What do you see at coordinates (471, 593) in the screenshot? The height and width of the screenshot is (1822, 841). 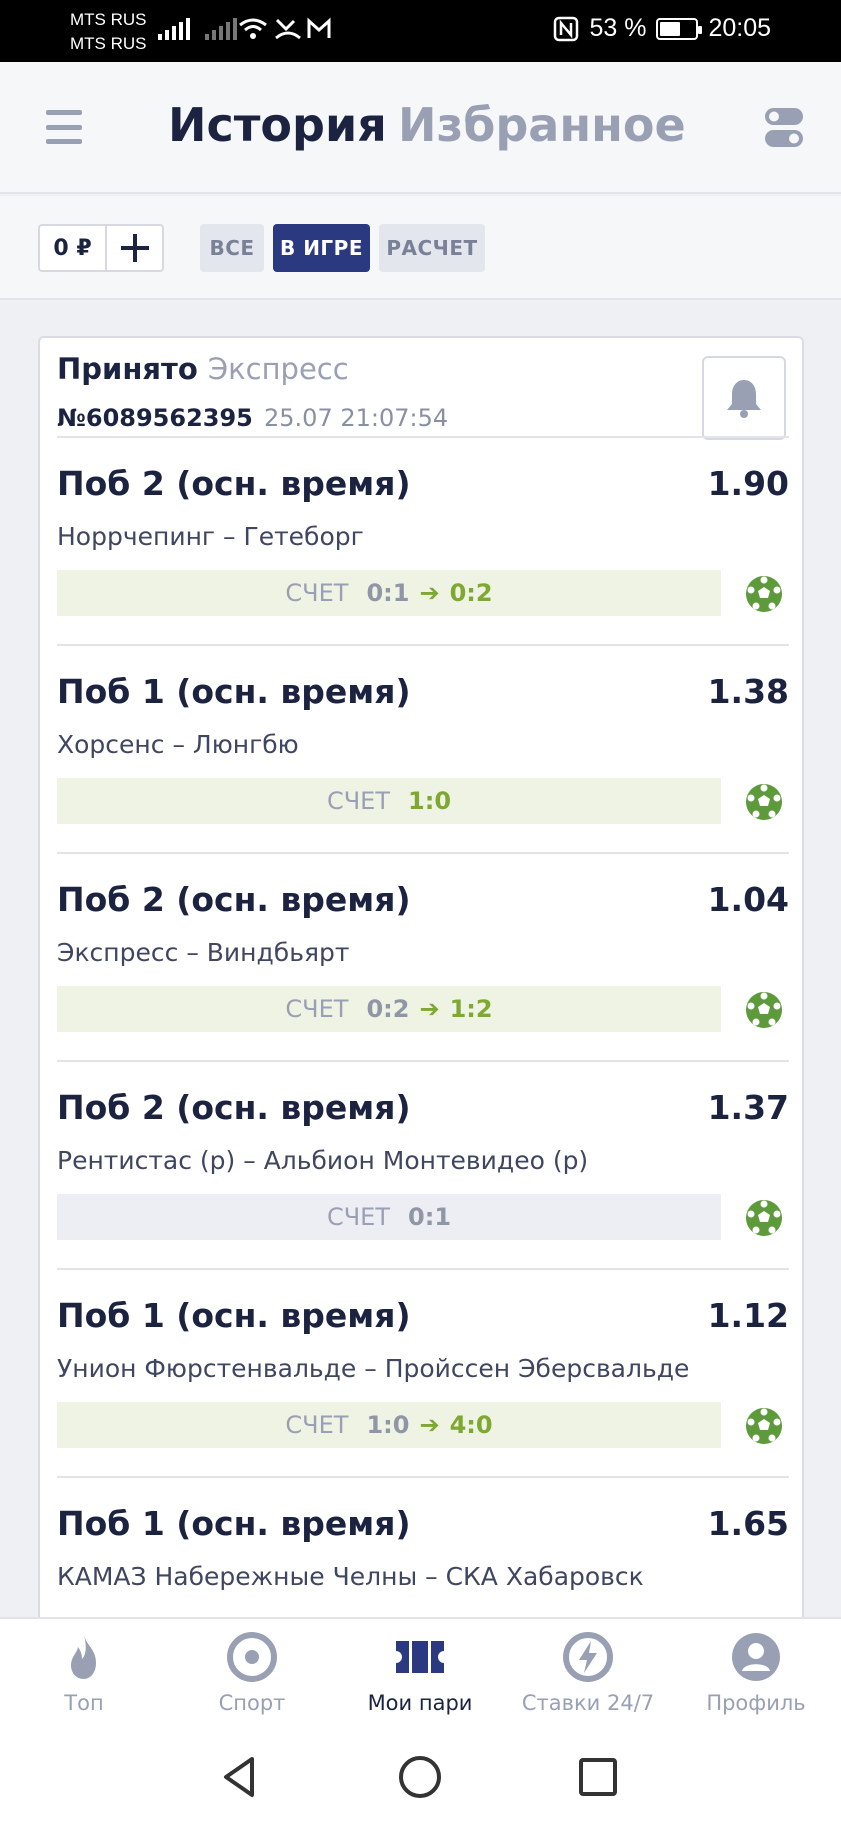 I see `score-new: 0:2` at bounding box center [471, 593].